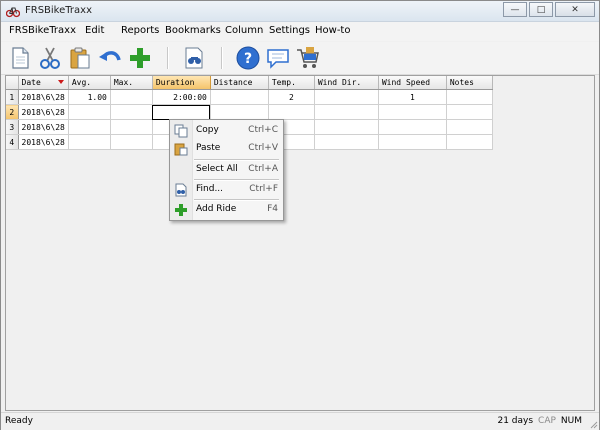  I want to click on column-header-wind-dir: Wind Dir., so click(346, 83).